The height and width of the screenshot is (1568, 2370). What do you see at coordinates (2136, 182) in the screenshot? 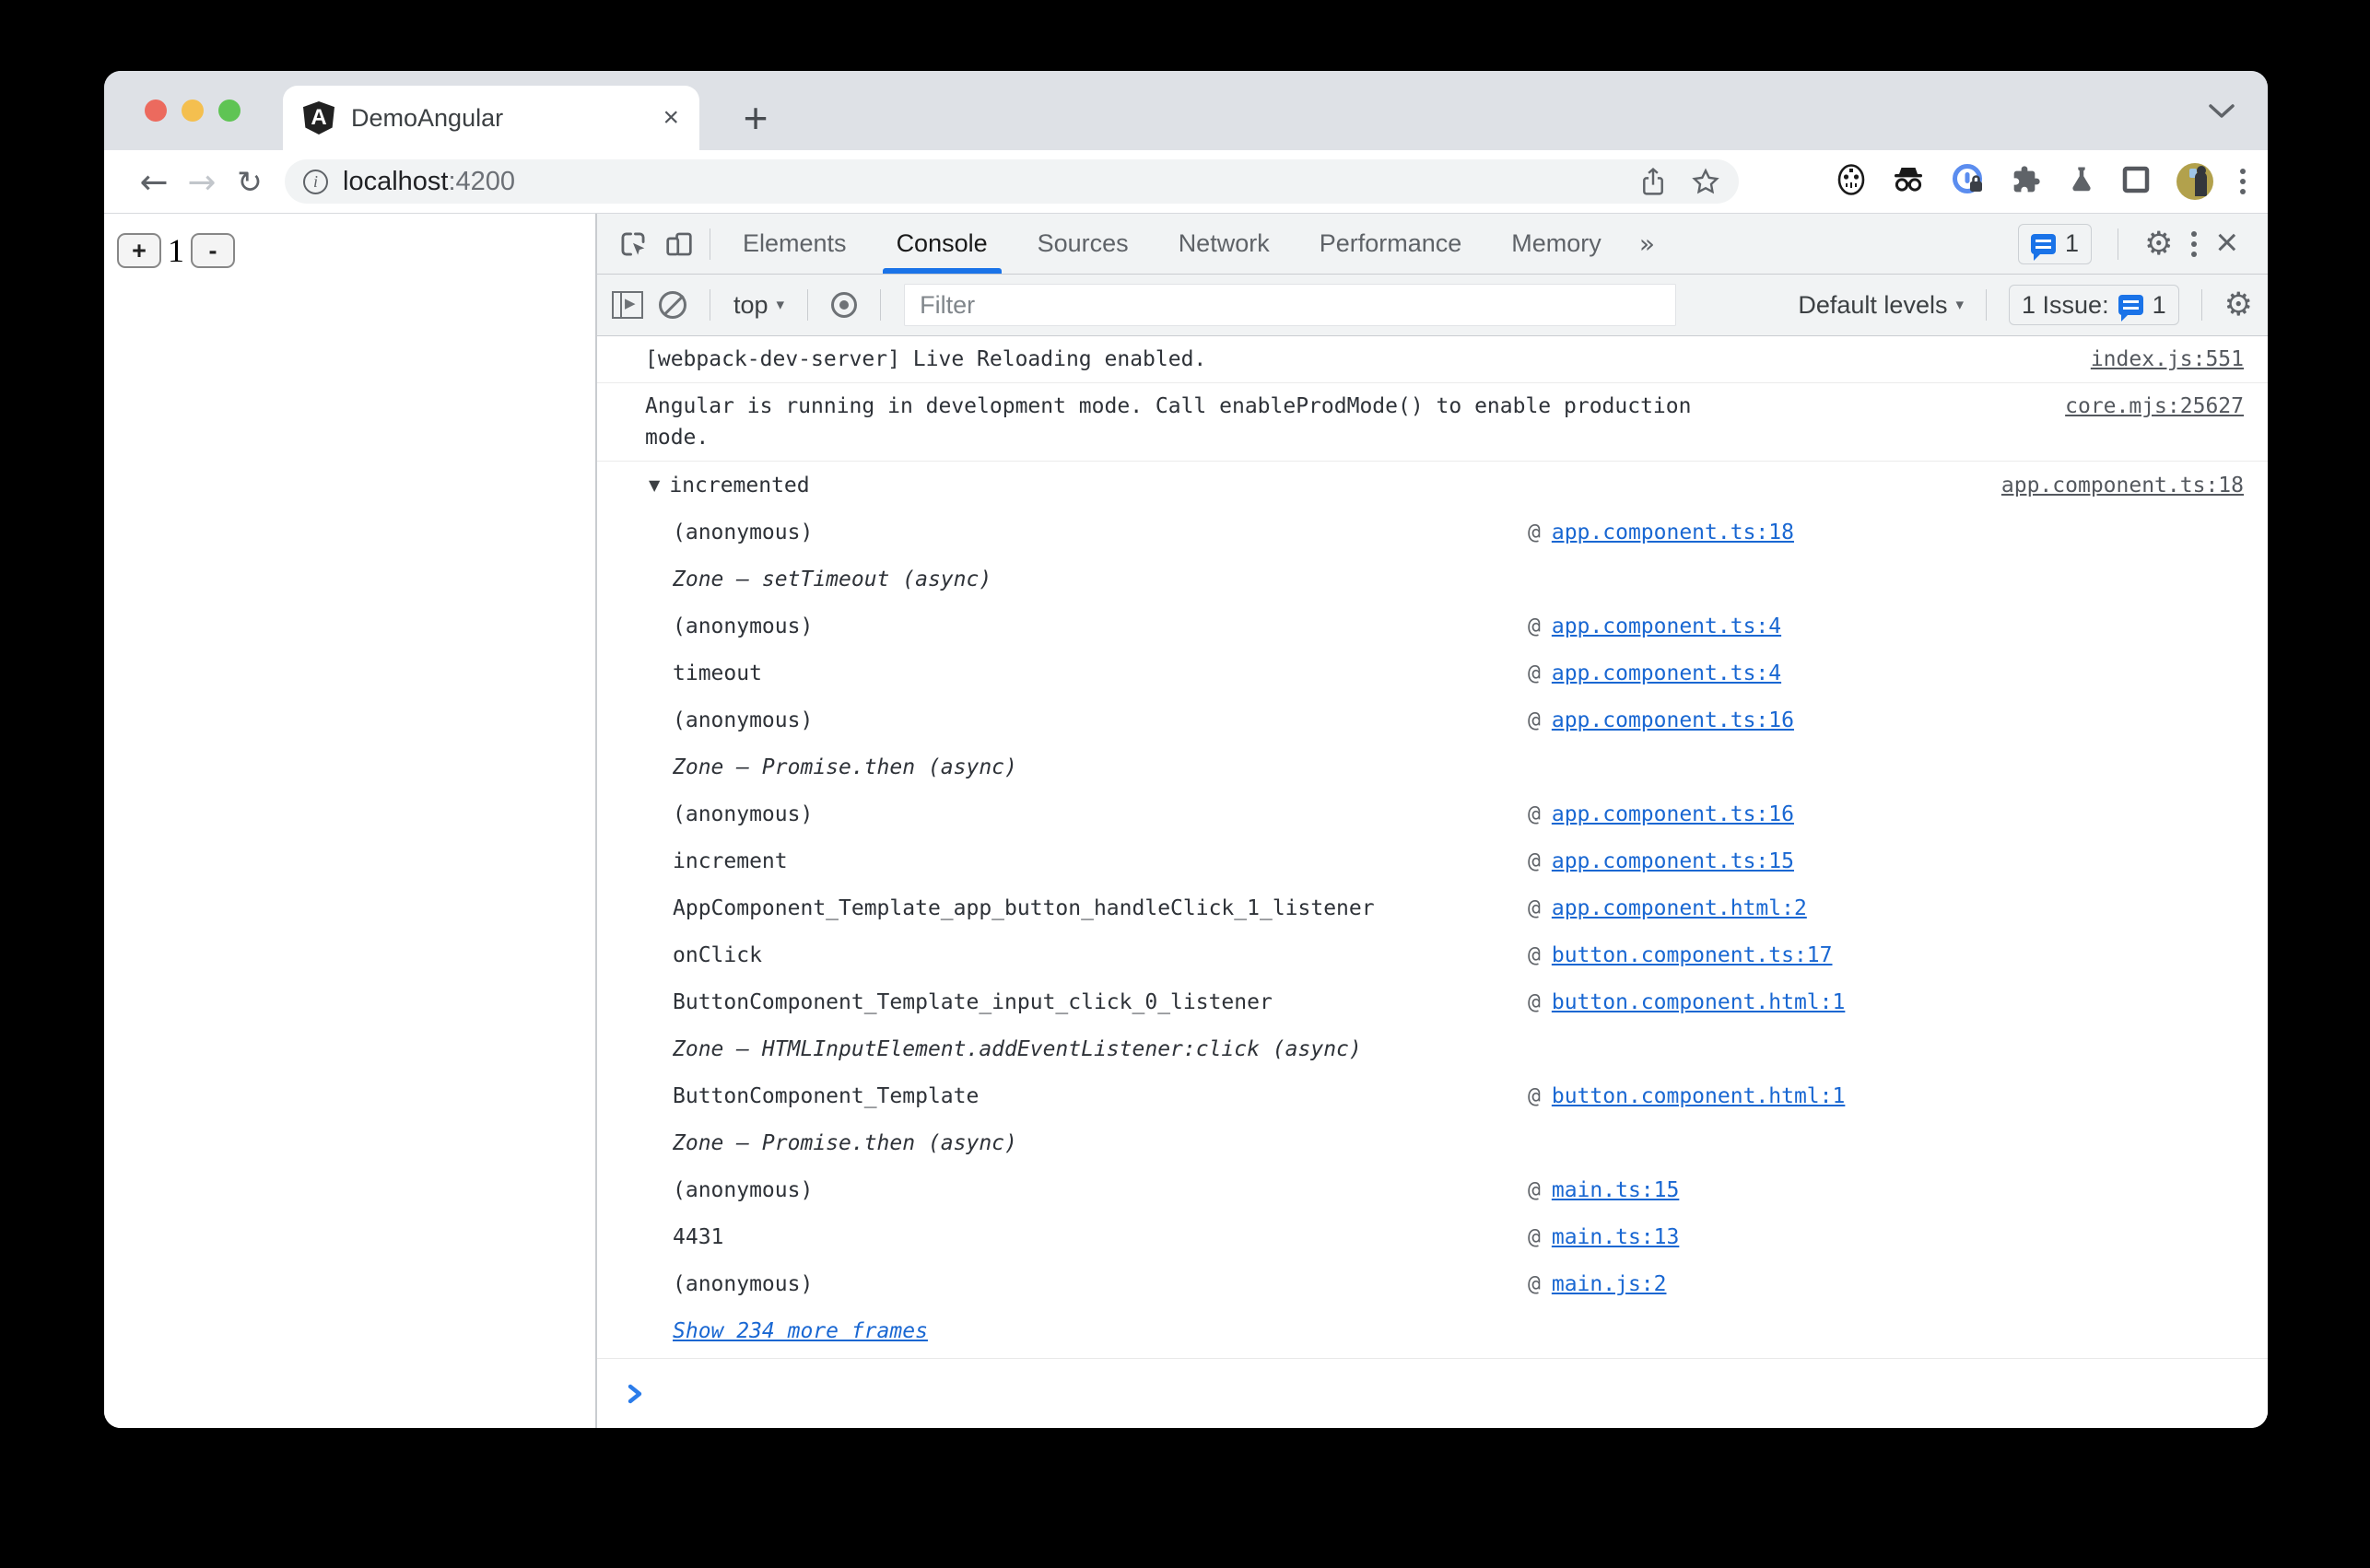
I see `side-panel-icon` at bounding box center [2136, 182].